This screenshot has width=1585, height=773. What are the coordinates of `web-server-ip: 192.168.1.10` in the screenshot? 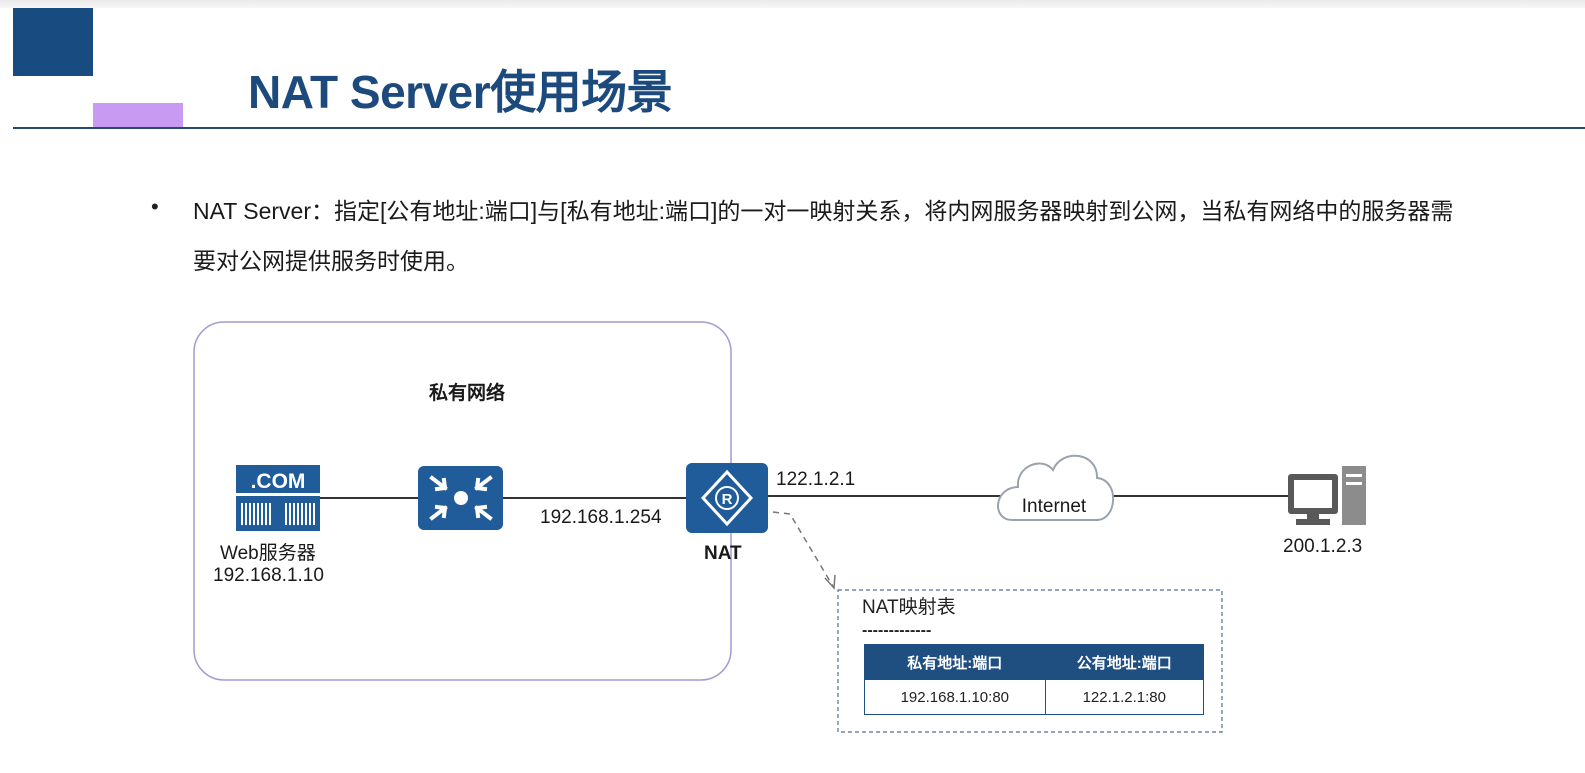 It's located at (268, 575).